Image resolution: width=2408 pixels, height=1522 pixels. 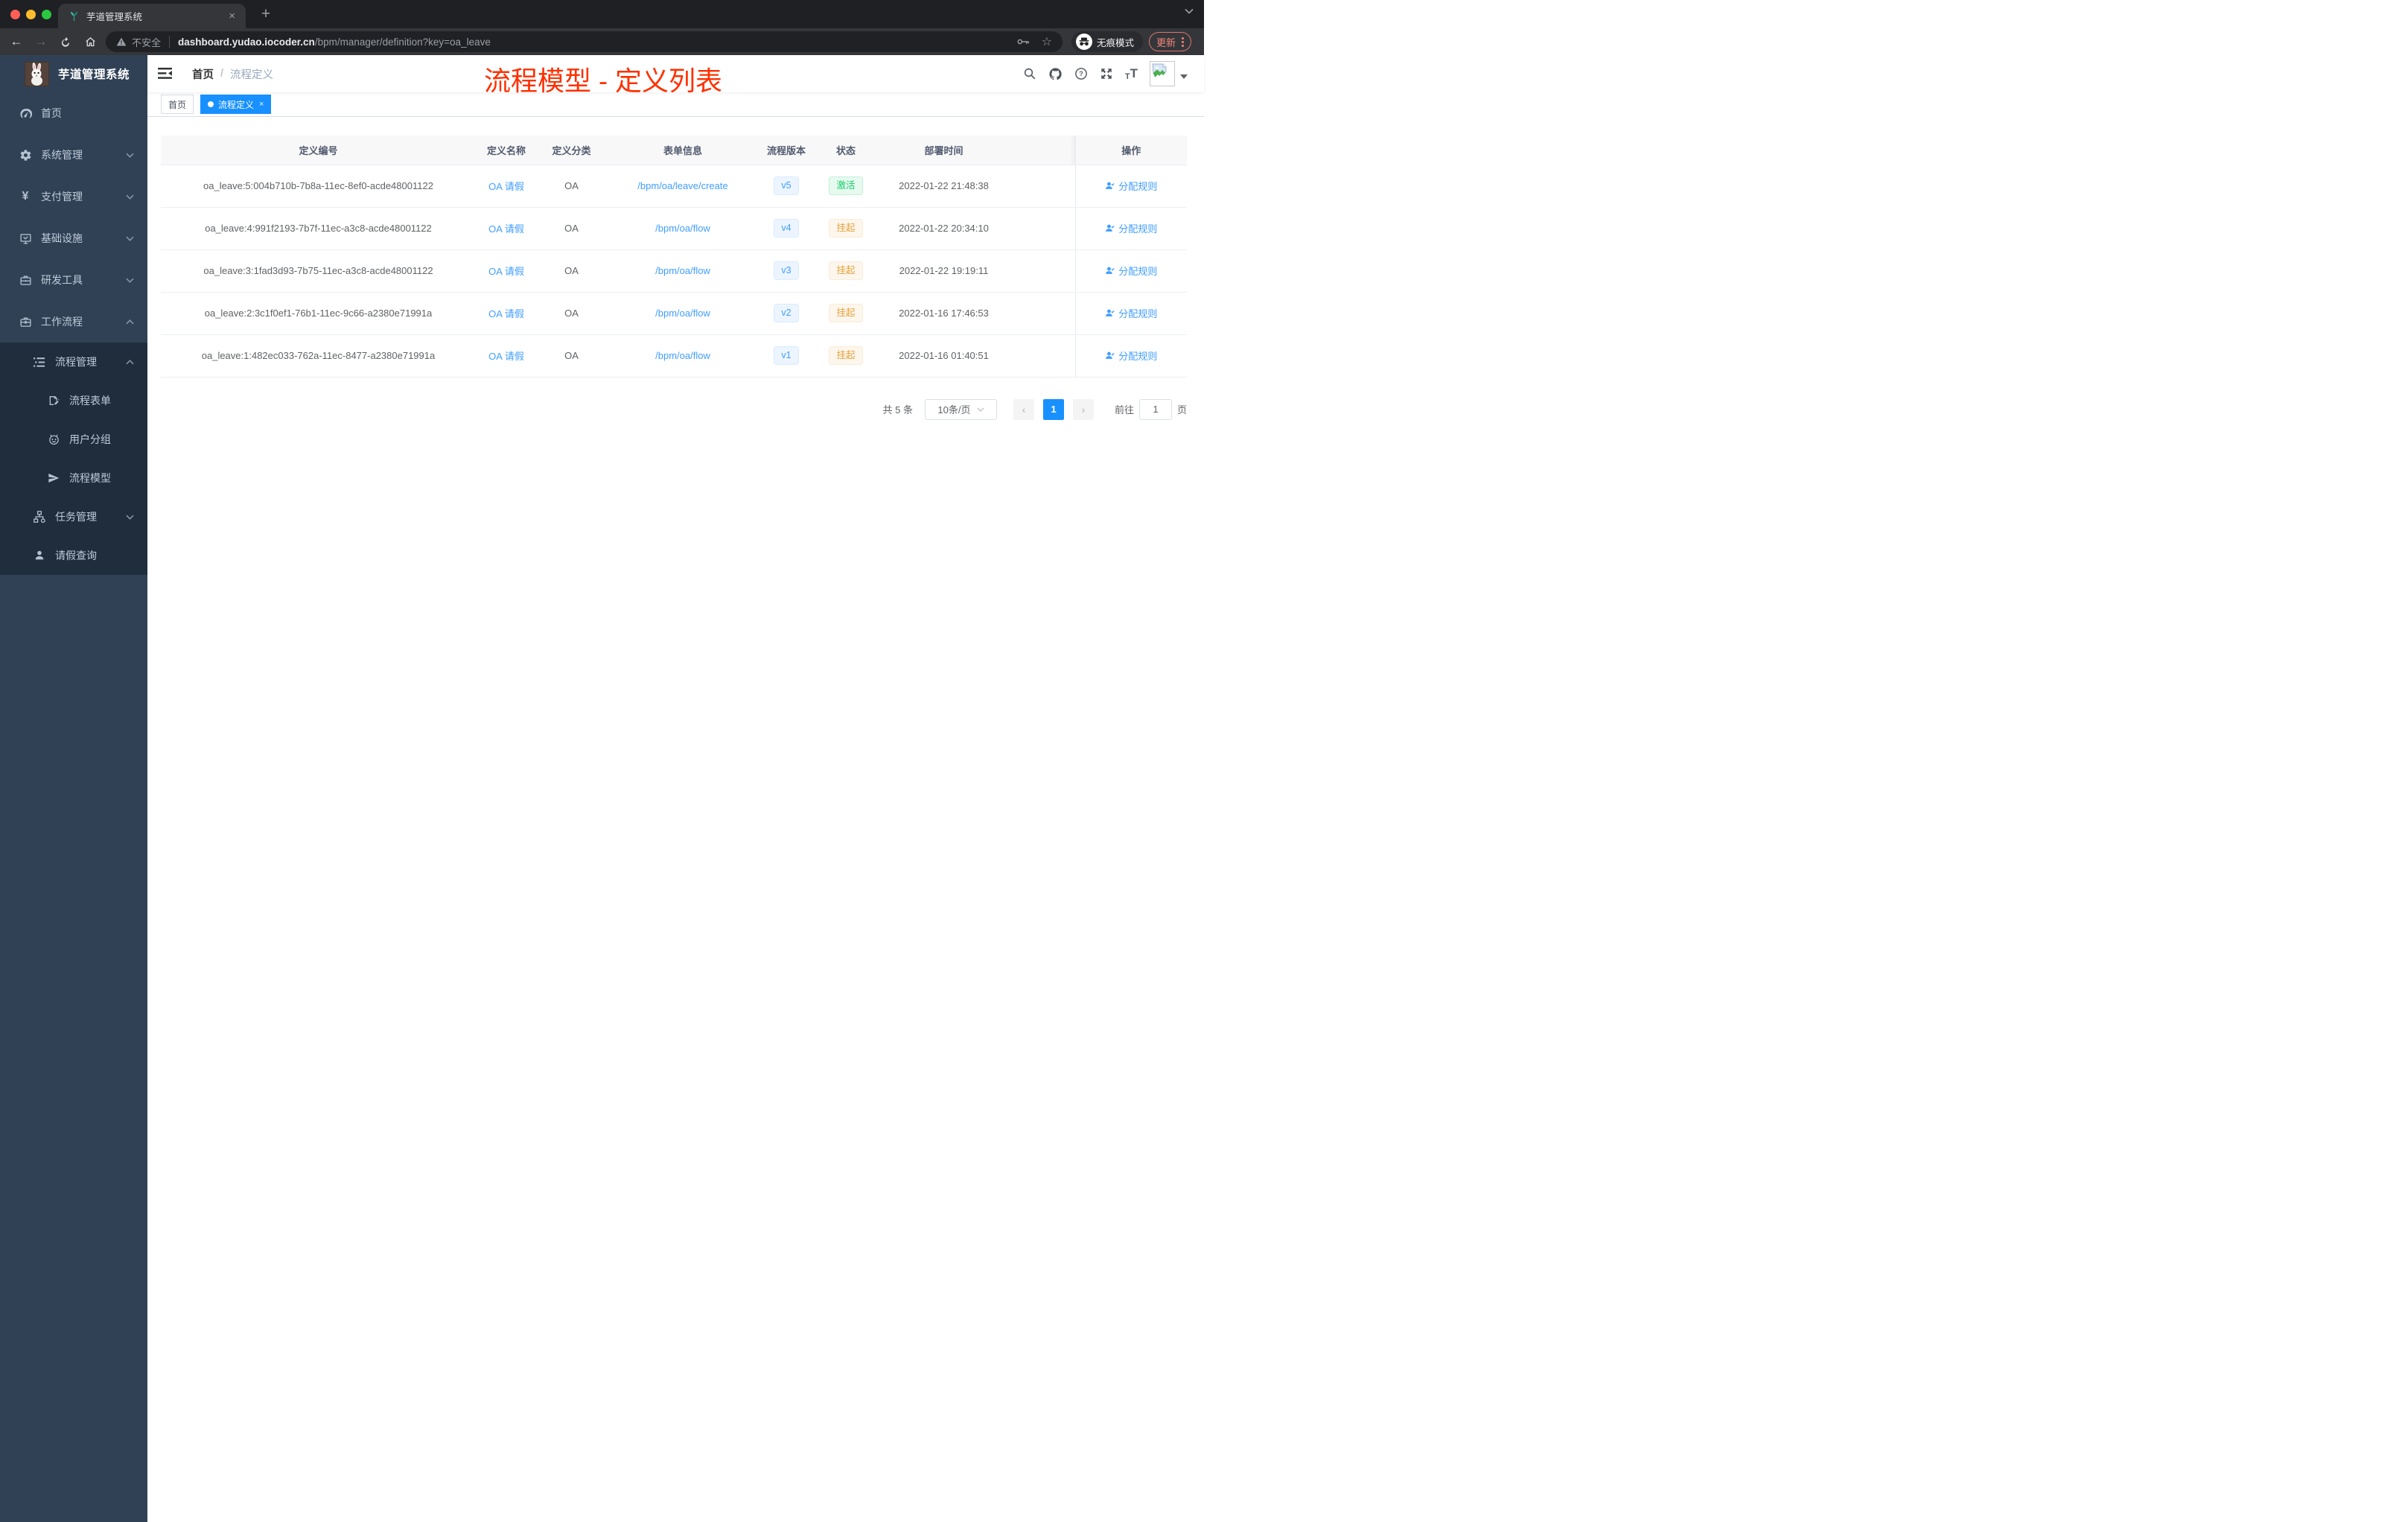 What do you see at coordinates (682, 150) in the screenshot?
I see `header-form-info: 表单信息` at bounding box center [682, 150].